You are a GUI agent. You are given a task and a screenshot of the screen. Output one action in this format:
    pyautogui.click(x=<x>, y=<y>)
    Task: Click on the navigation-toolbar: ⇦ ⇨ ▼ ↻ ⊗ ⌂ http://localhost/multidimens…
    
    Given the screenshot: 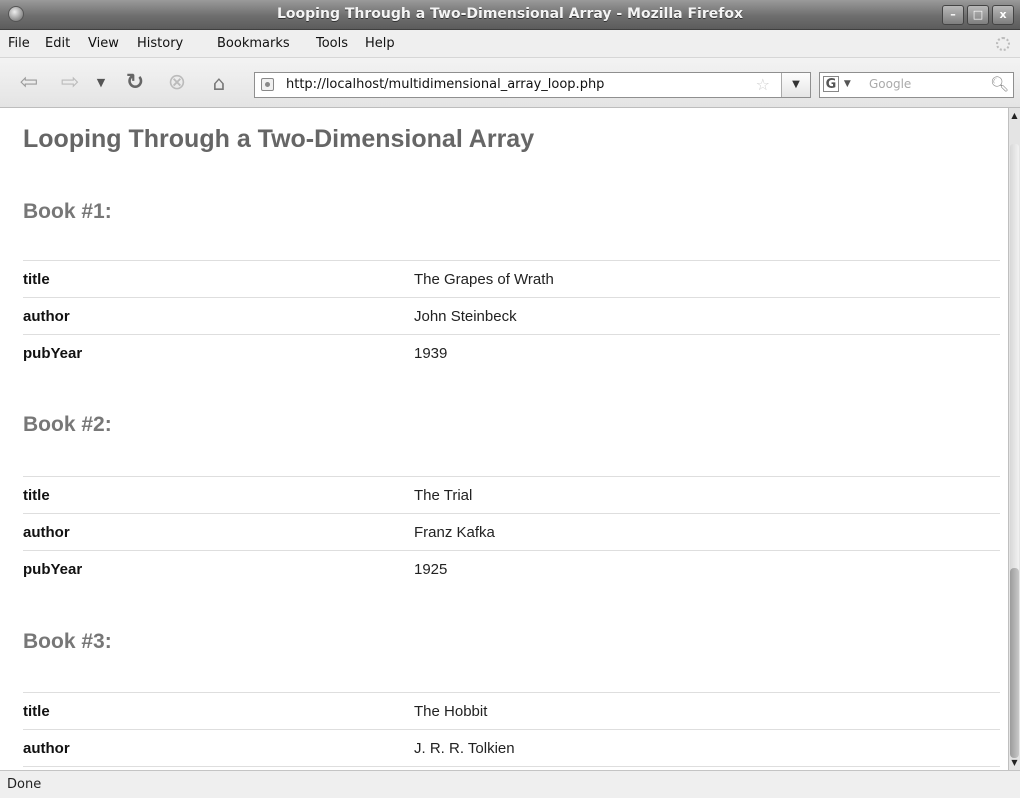 What is the action you would take?
    pyautogui.click(x=510, y=83)
    